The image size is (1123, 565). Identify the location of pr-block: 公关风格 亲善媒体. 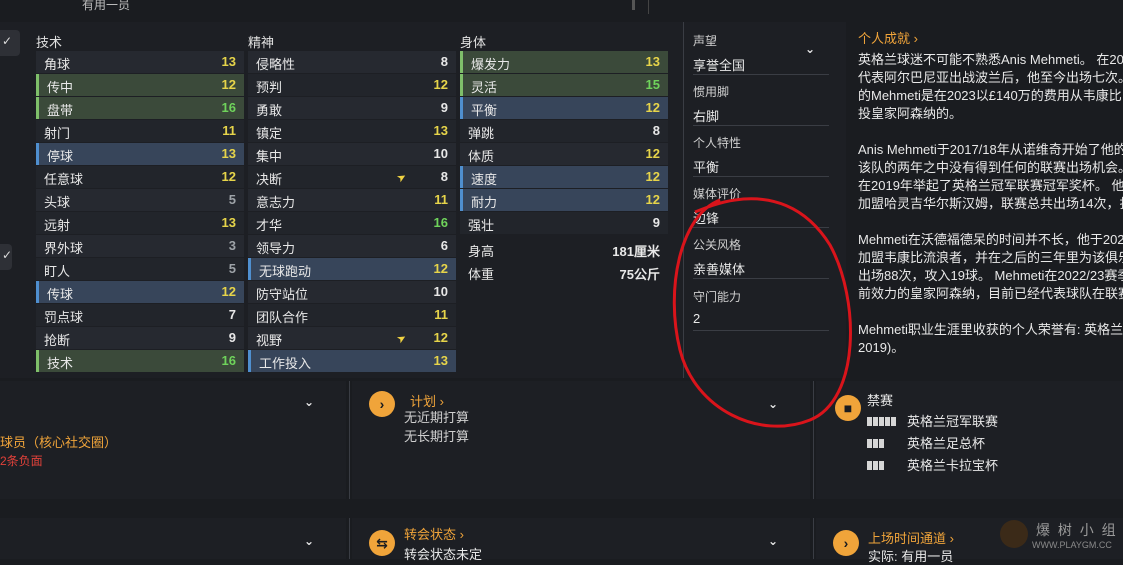
(761, 257).